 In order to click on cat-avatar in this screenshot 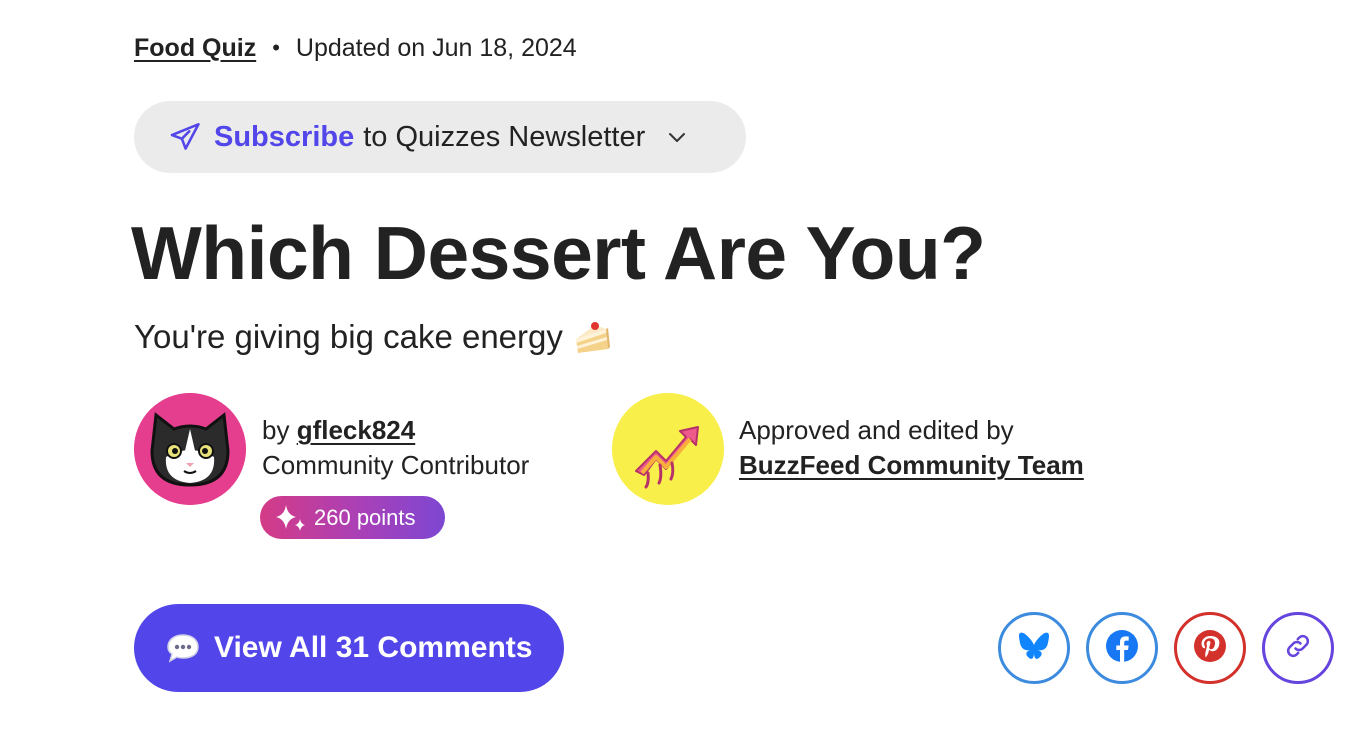, I will do `click(190, 449)`.